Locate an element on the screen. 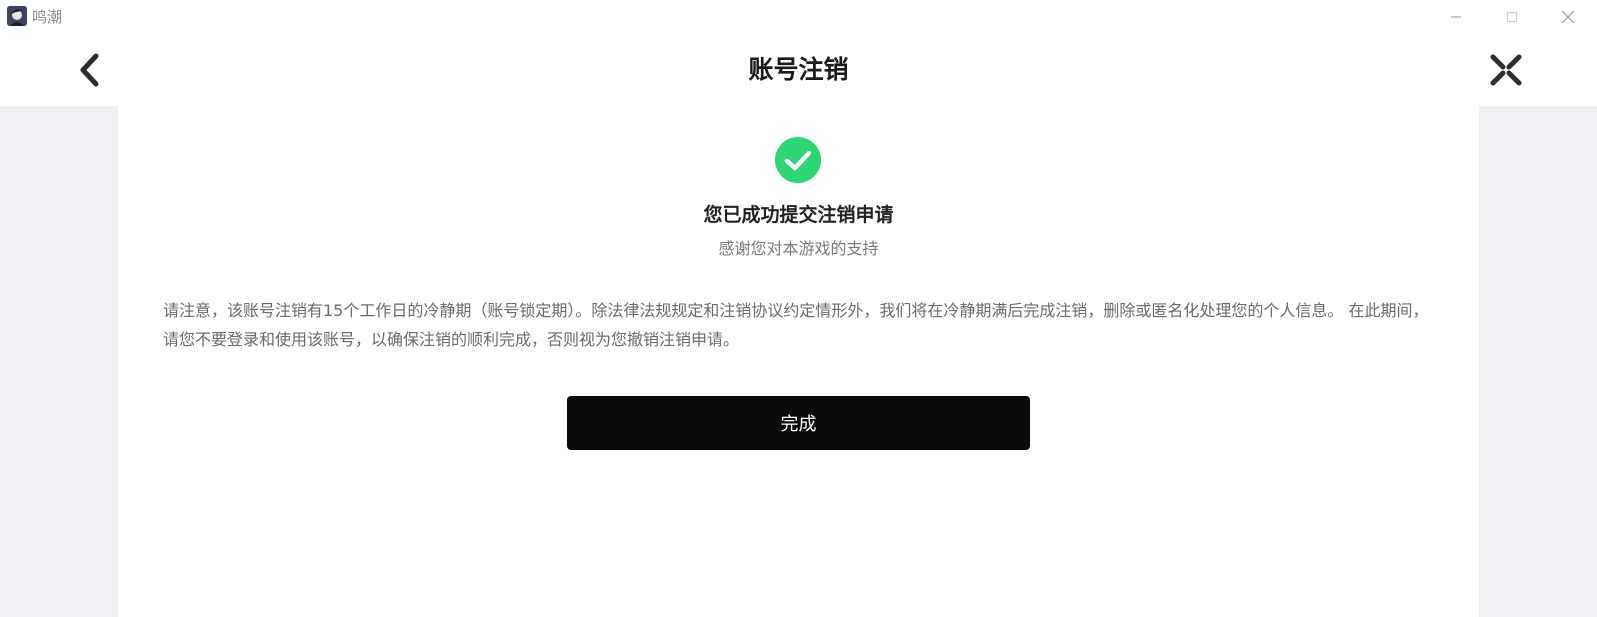 Image resolution: width=1597 pixels, height=617 pixels. success-title: 您已成功提交注销申请 is located at coordinates (798, 215).